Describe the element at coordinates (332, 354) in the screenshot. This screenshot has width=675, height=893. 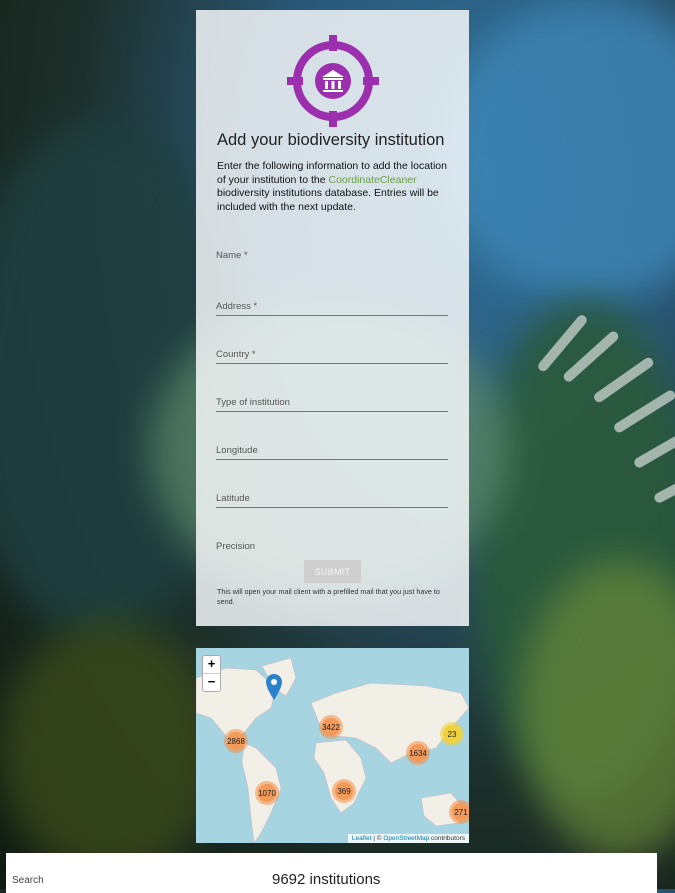
I see `country-field: Country *` at that location.